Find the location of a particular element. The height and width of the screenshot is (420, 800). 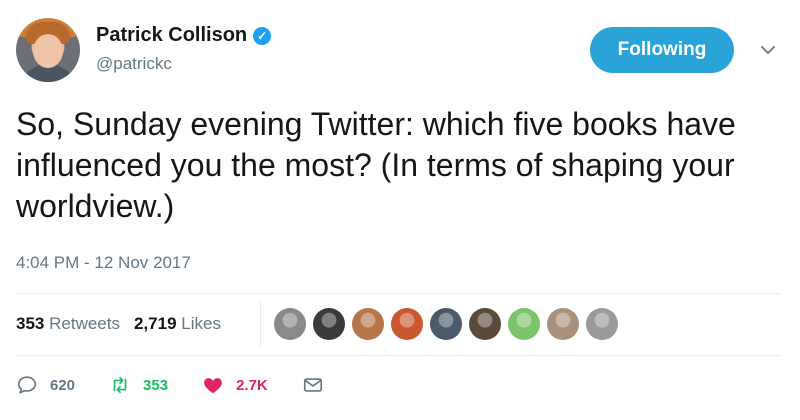

author-avatar is located at coordinates (48, 50).